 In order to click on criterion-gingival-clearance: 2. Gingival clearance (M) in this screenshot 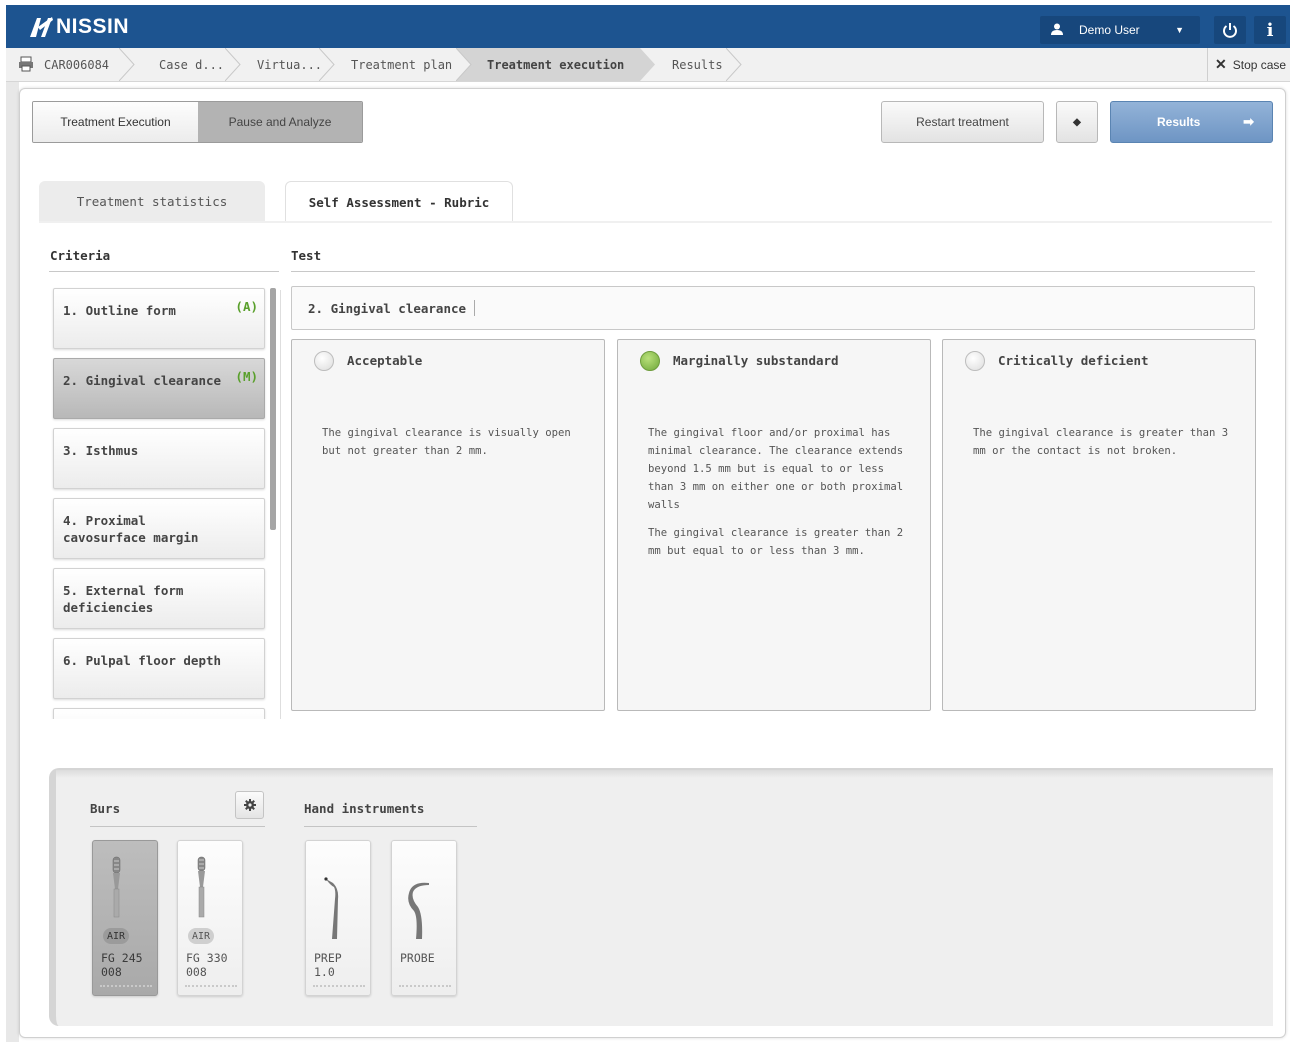, I will do `click(159, 388)`.